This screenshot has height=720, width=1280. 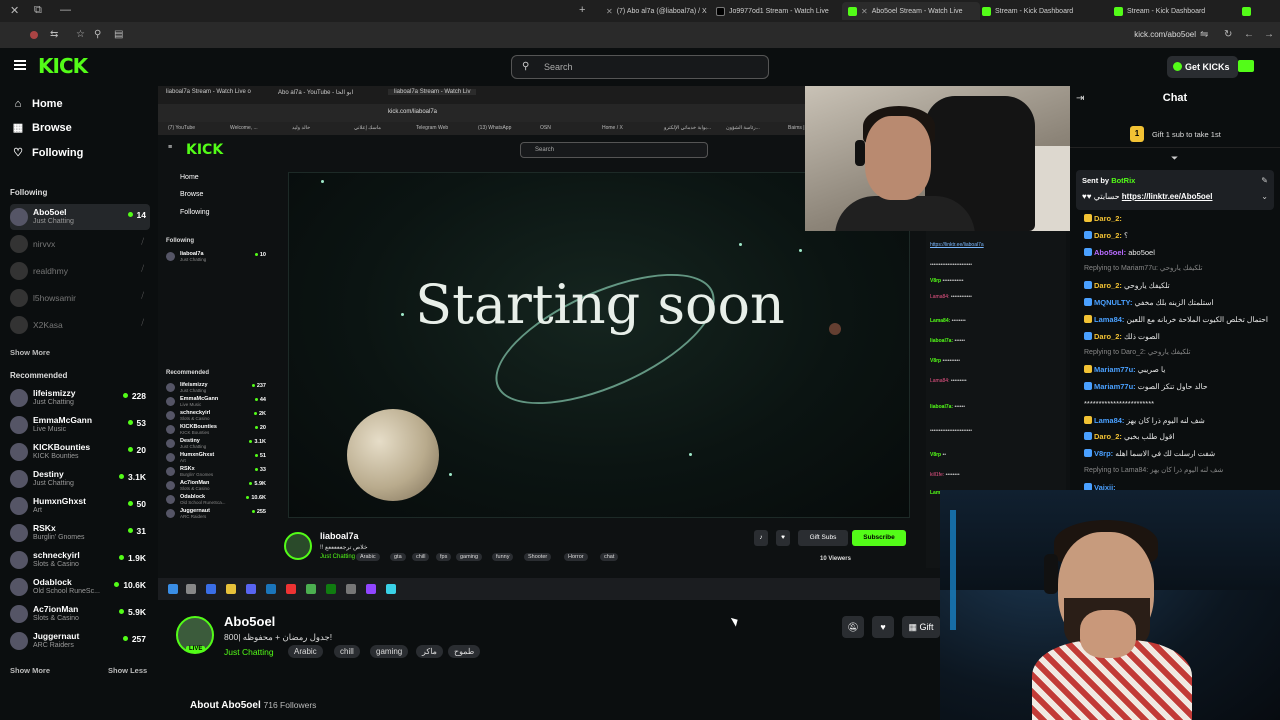 I want to click on following-channel: X2Kasa ⧸, so click(x=80, y=325).